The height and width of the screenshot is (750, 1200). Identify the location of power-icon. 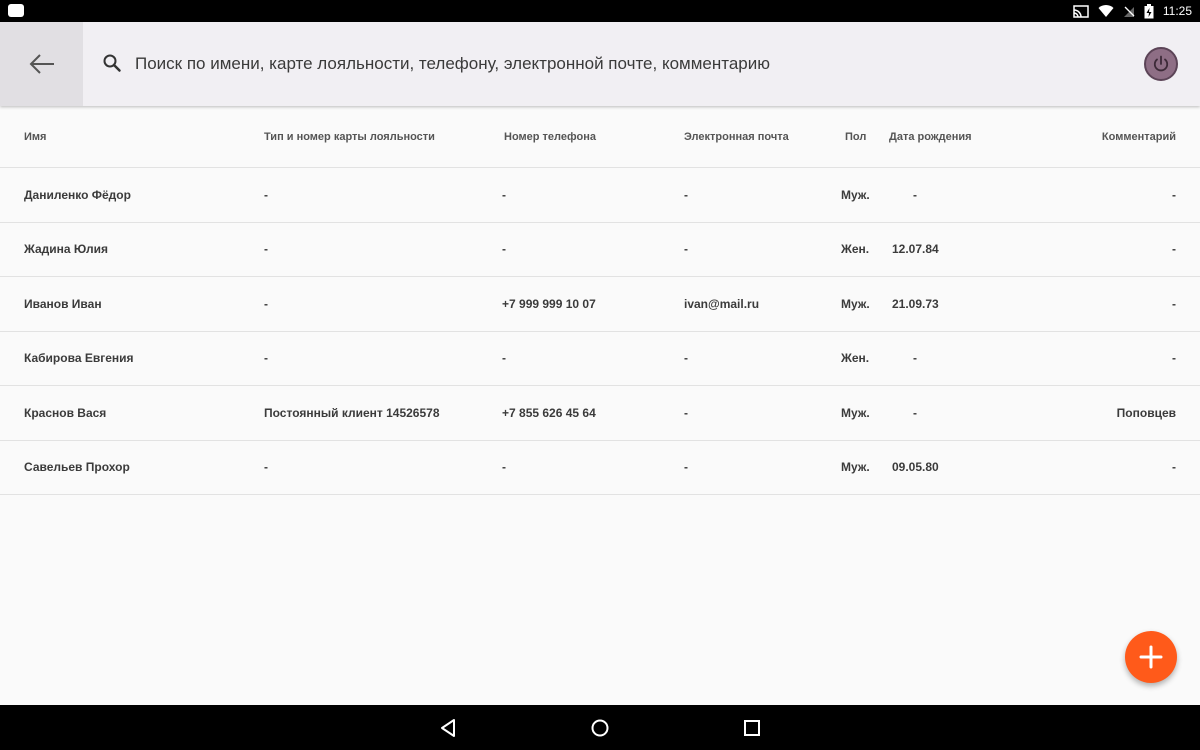
(1161, 63).